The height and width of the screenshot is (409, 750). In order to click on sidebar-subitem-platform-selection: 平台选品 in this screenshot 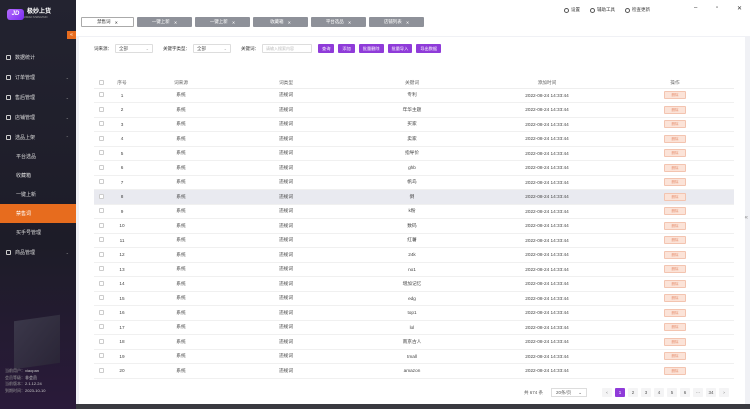, I will do `click(38, 156)`.